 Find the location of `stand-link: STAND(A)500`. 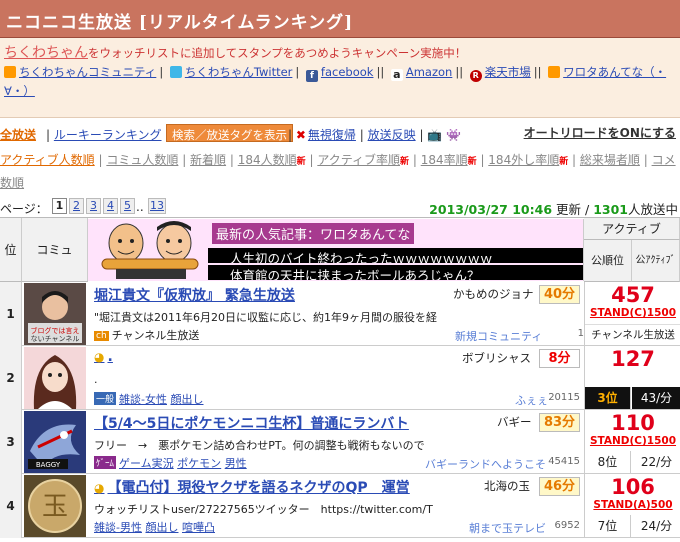

stand-link: STAND(A)500 is located at coordinates (632, 505).